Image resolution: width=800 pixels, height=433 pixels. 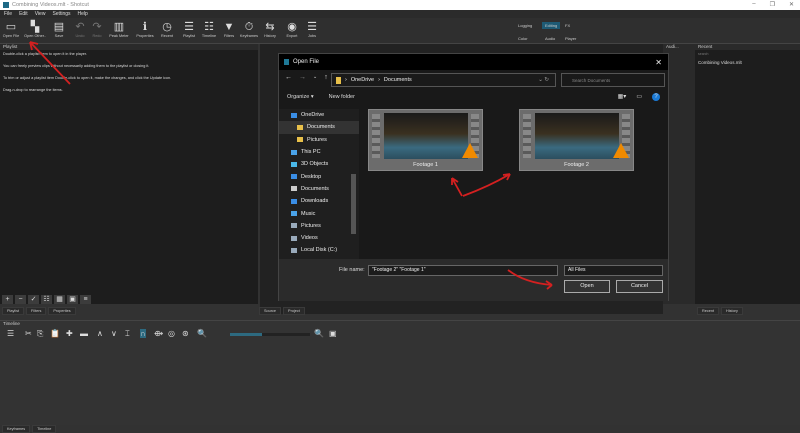 What do you see at coordinates (530, 279) in the screenshot?
I see `arrow-to-open-button` at bounding box center [530, 279].